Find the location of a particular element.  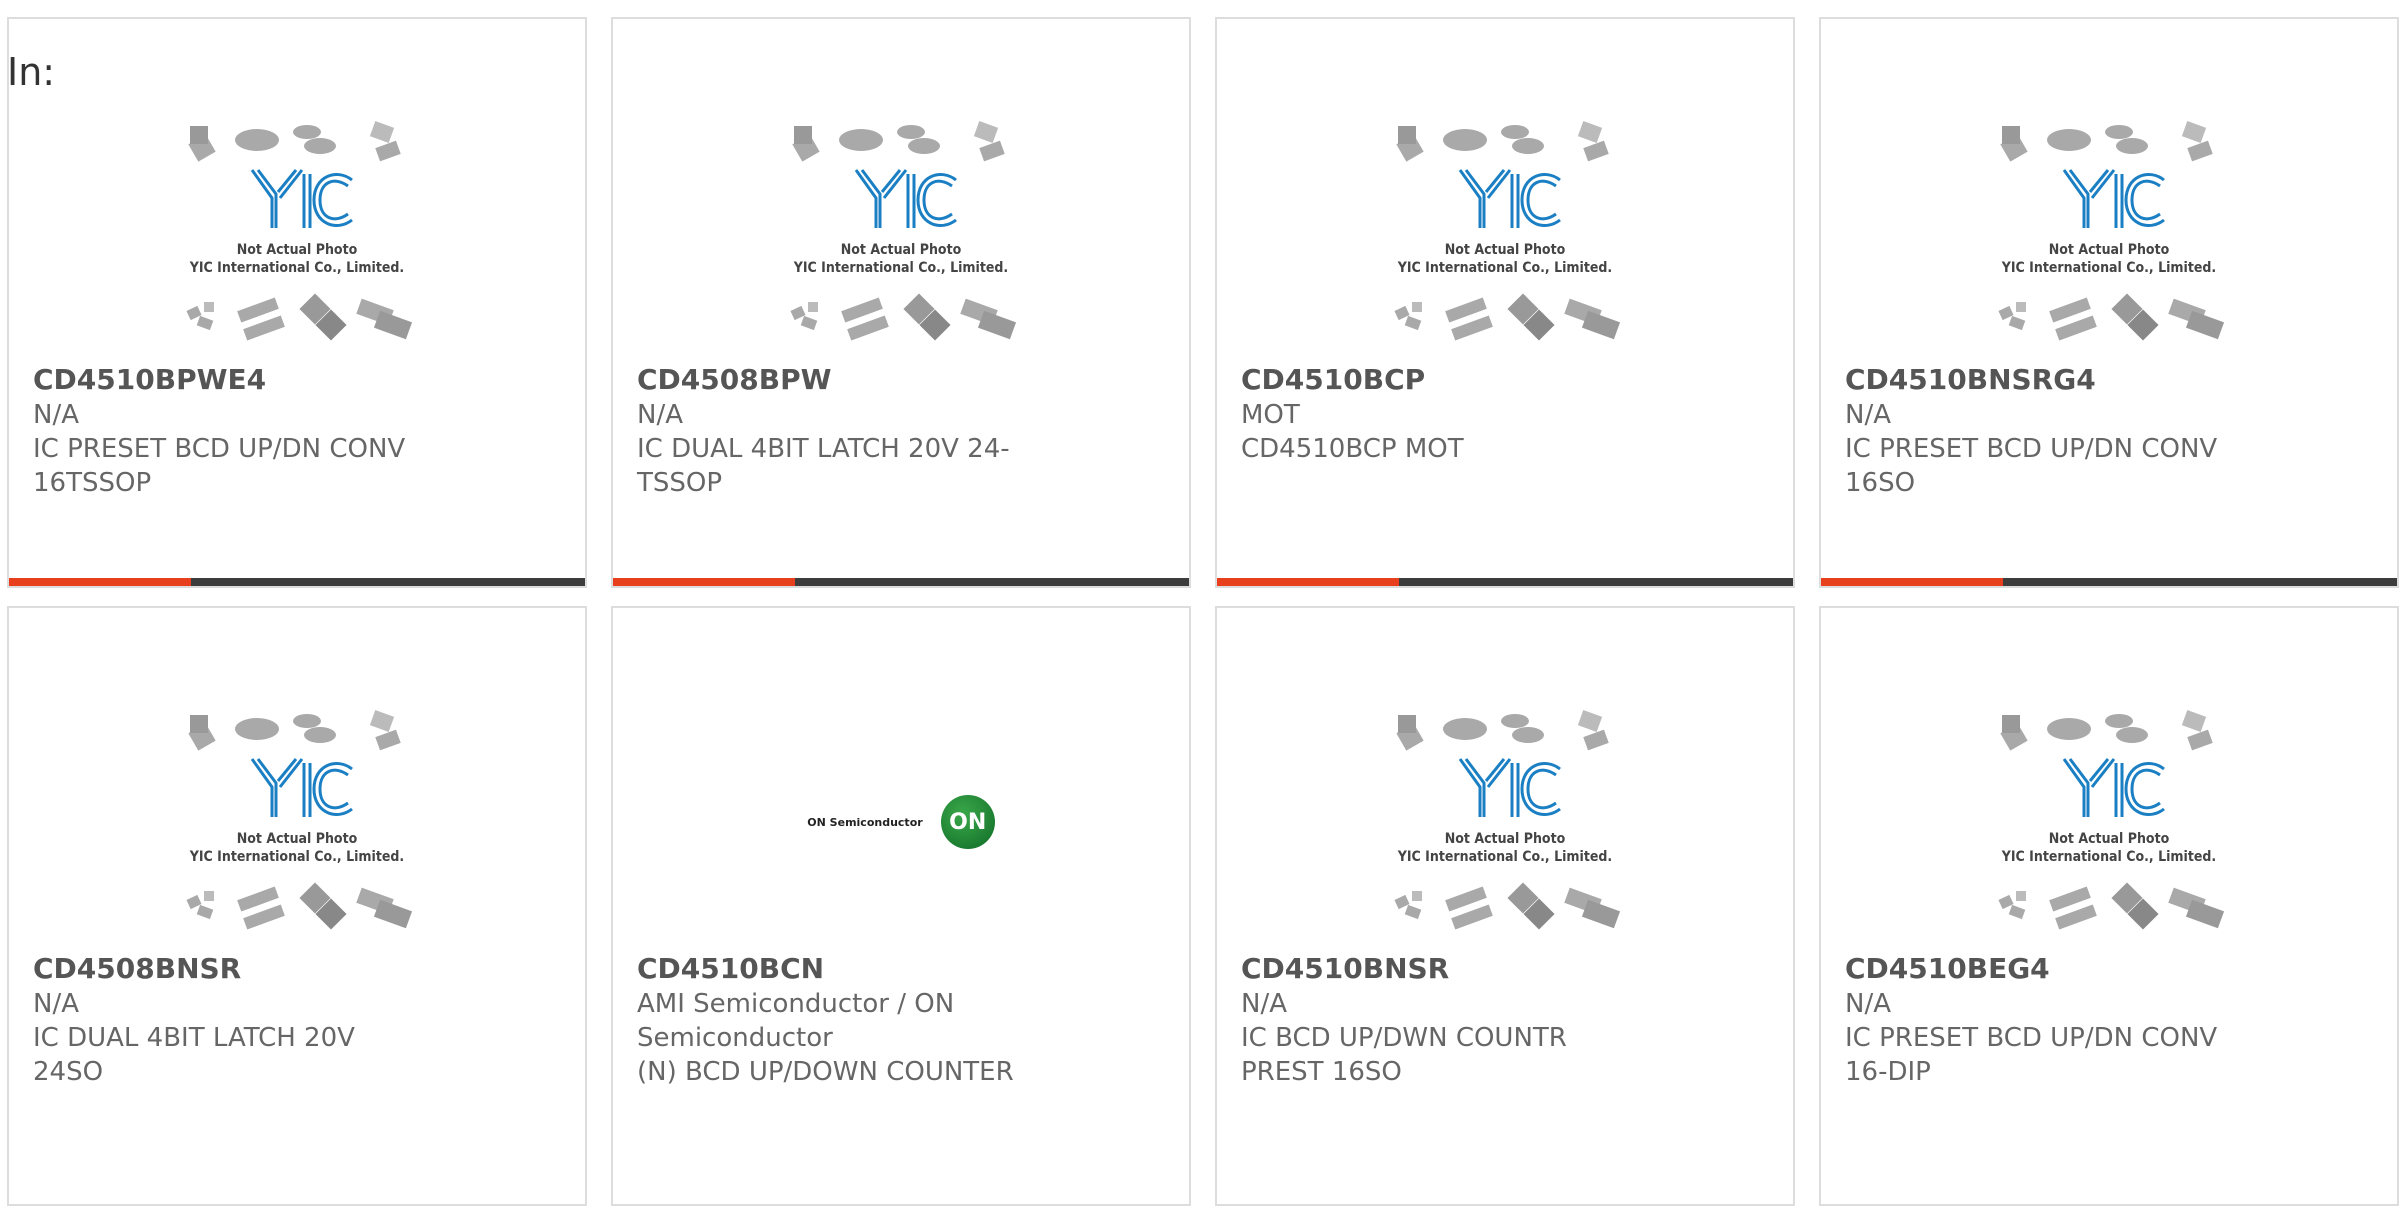

manufacturer: AMI Semiconductor / ON Semiconductor is located at coordinates (796, 1021).